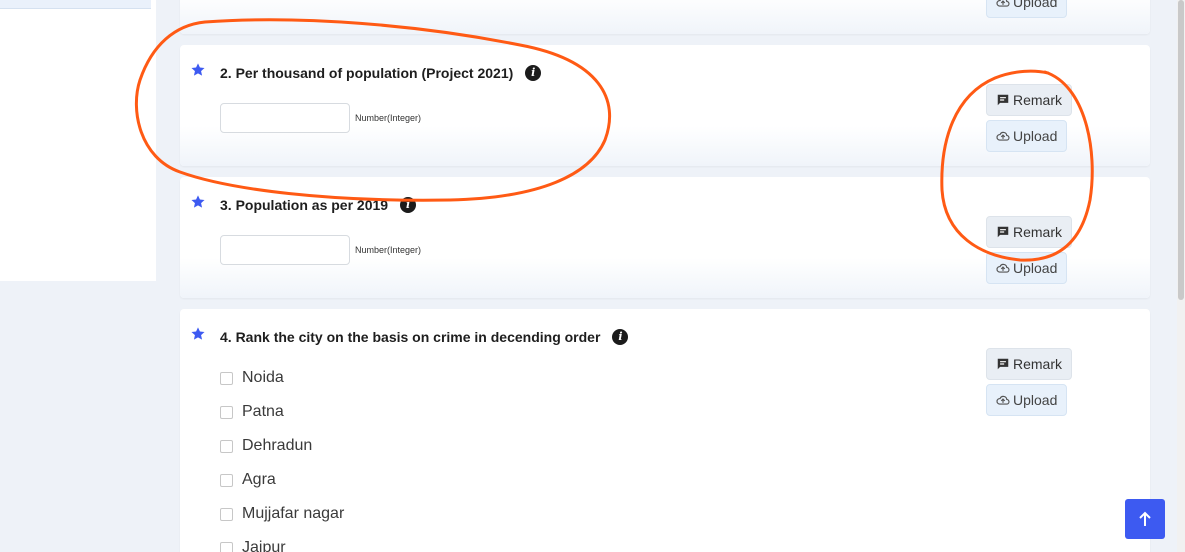  What do you see at coordinates (1181, 150) in the screenshot?
I see `scrollbar-thumb` at bounding box center [1181, 150].